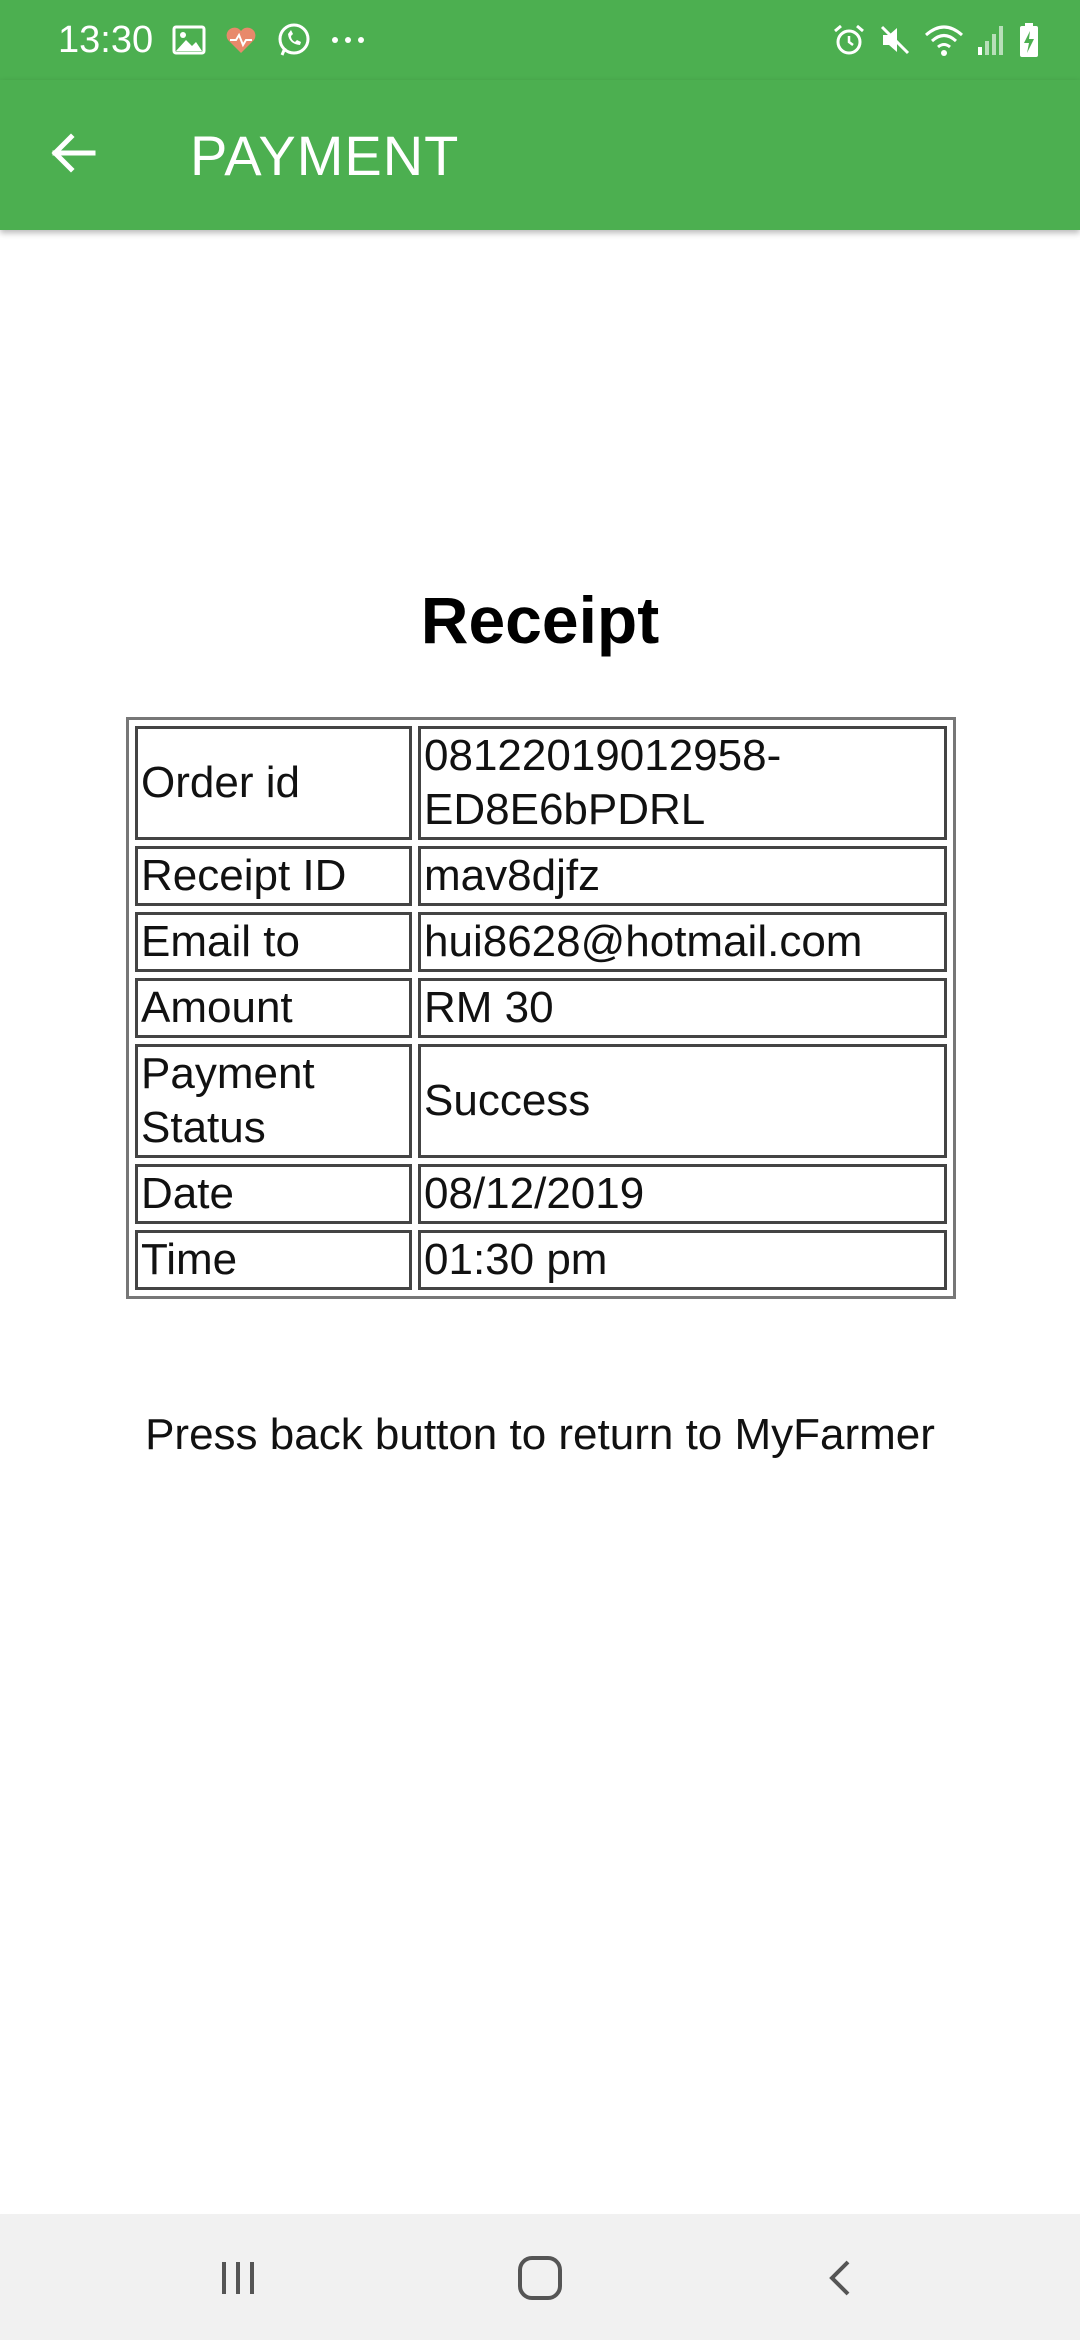 The image size is (1080, 2340). Describe the element at coordinates (540, 155) in the screenshot. I see `app-bar: PAYMENT` at that location.